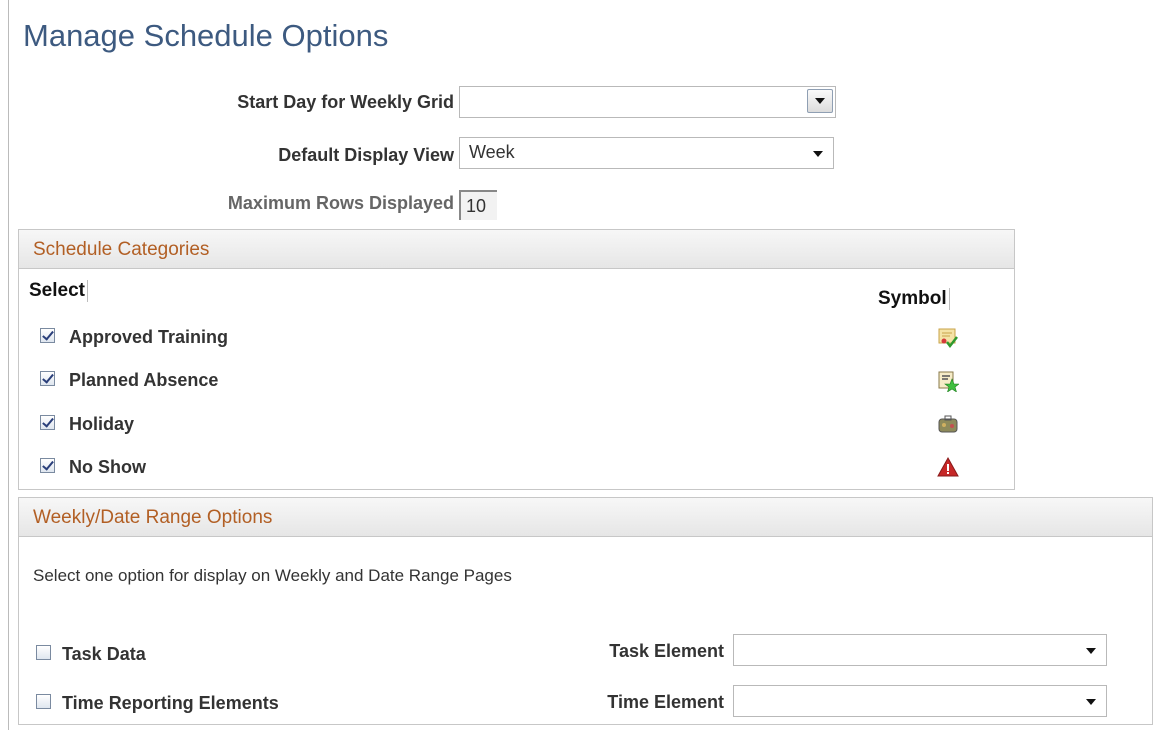 The image size is (1153, 730). What do you see at coordinates (144, 380) in the screenshot?
I see `planned-absence-label: Planned Absence` at bounding box center [144, 380].